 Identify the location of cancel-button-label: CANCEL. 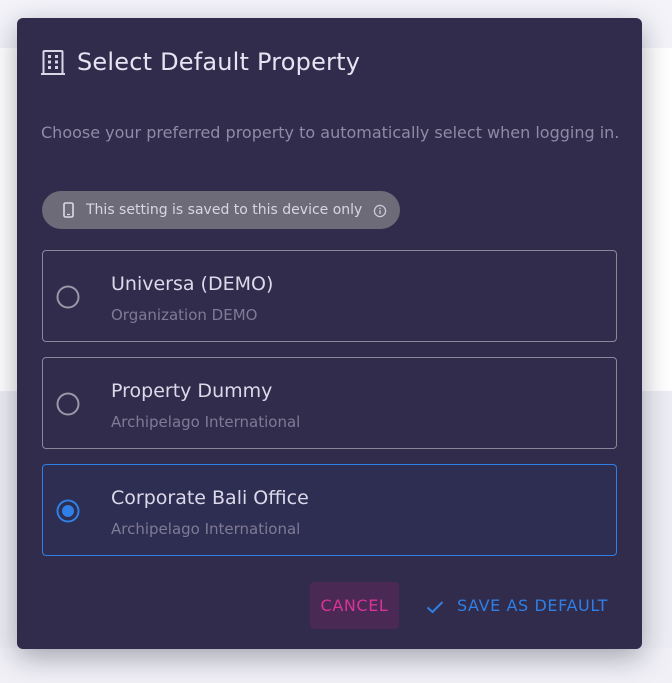
(354, 605).